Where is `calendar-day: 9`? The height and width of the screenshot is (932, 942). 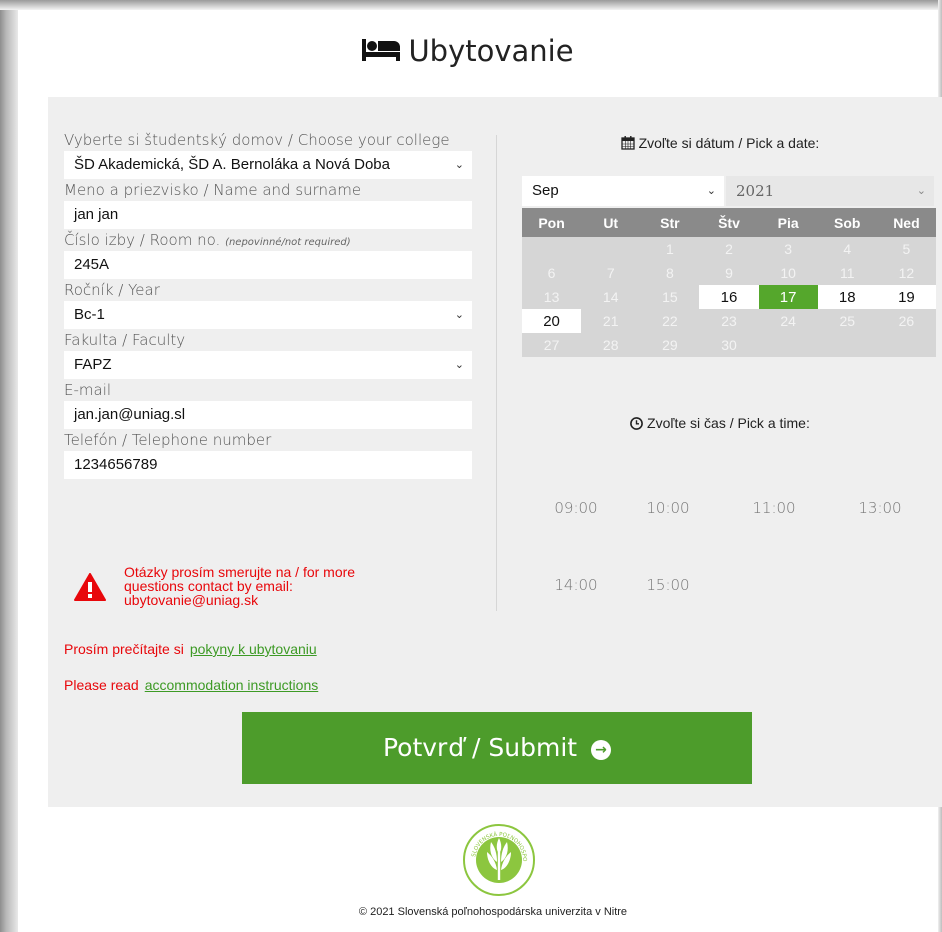 calendar-day: 9 is located at coordinates (729, 273).